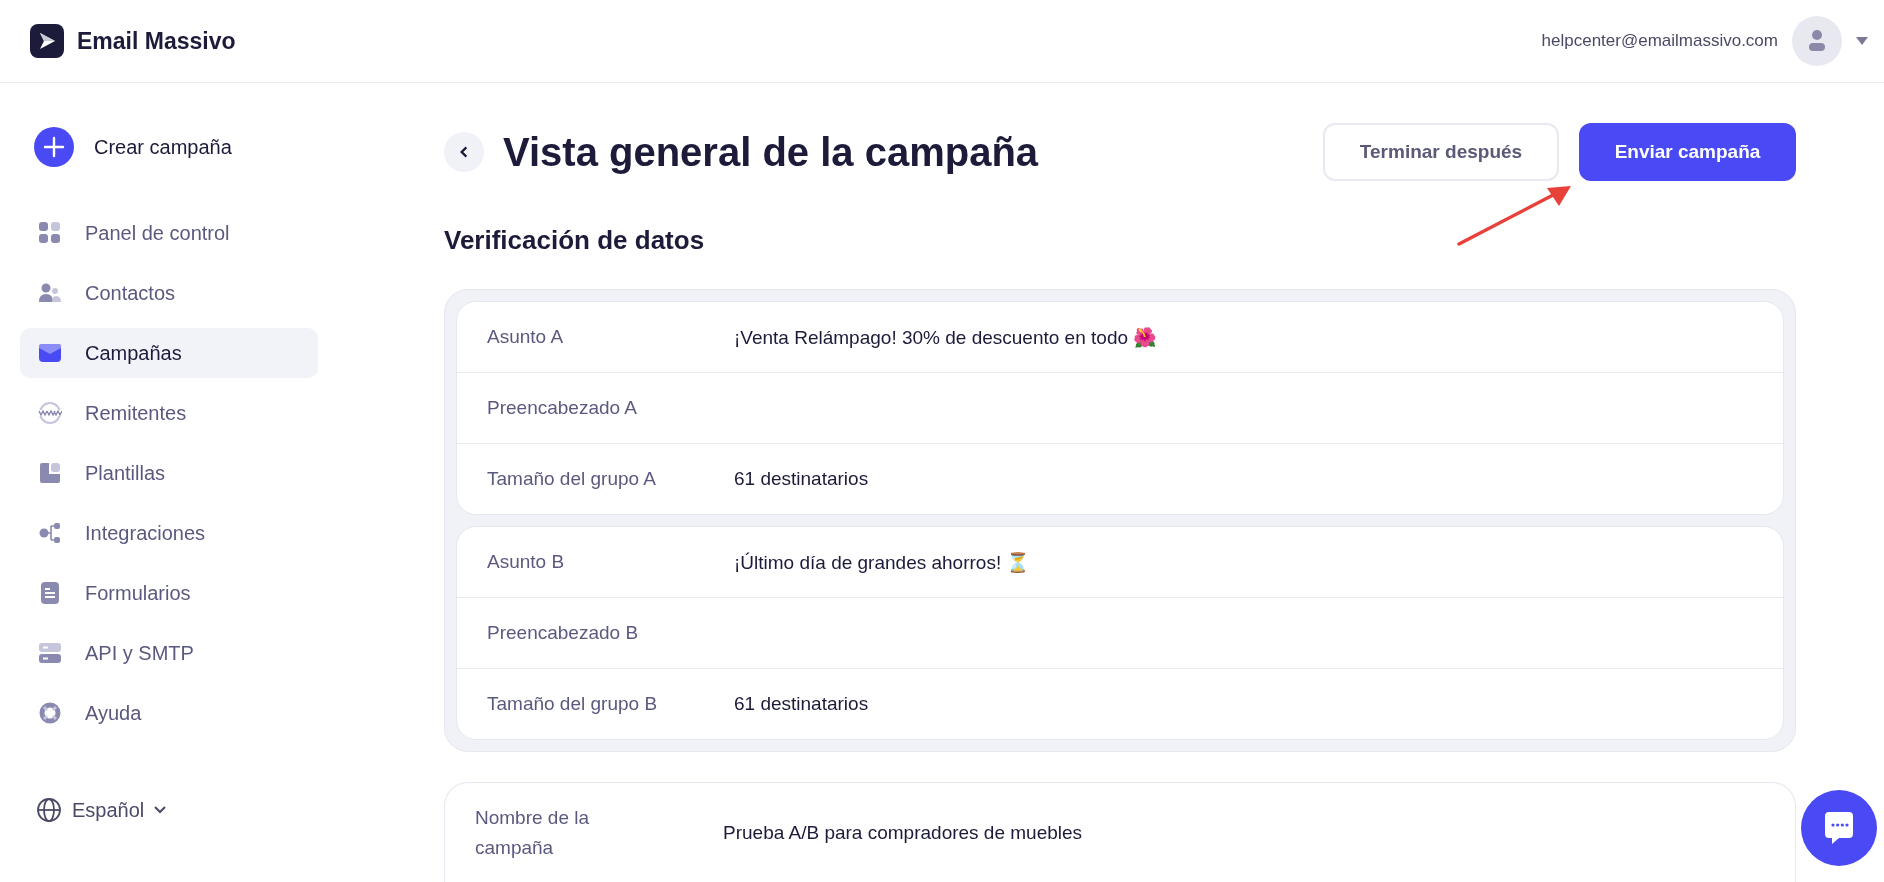  Describe the element at coordinates (882, 562) in the screenshot. I see `field-value: ¡Último día de grandes ahorros! ⏳` at that location.